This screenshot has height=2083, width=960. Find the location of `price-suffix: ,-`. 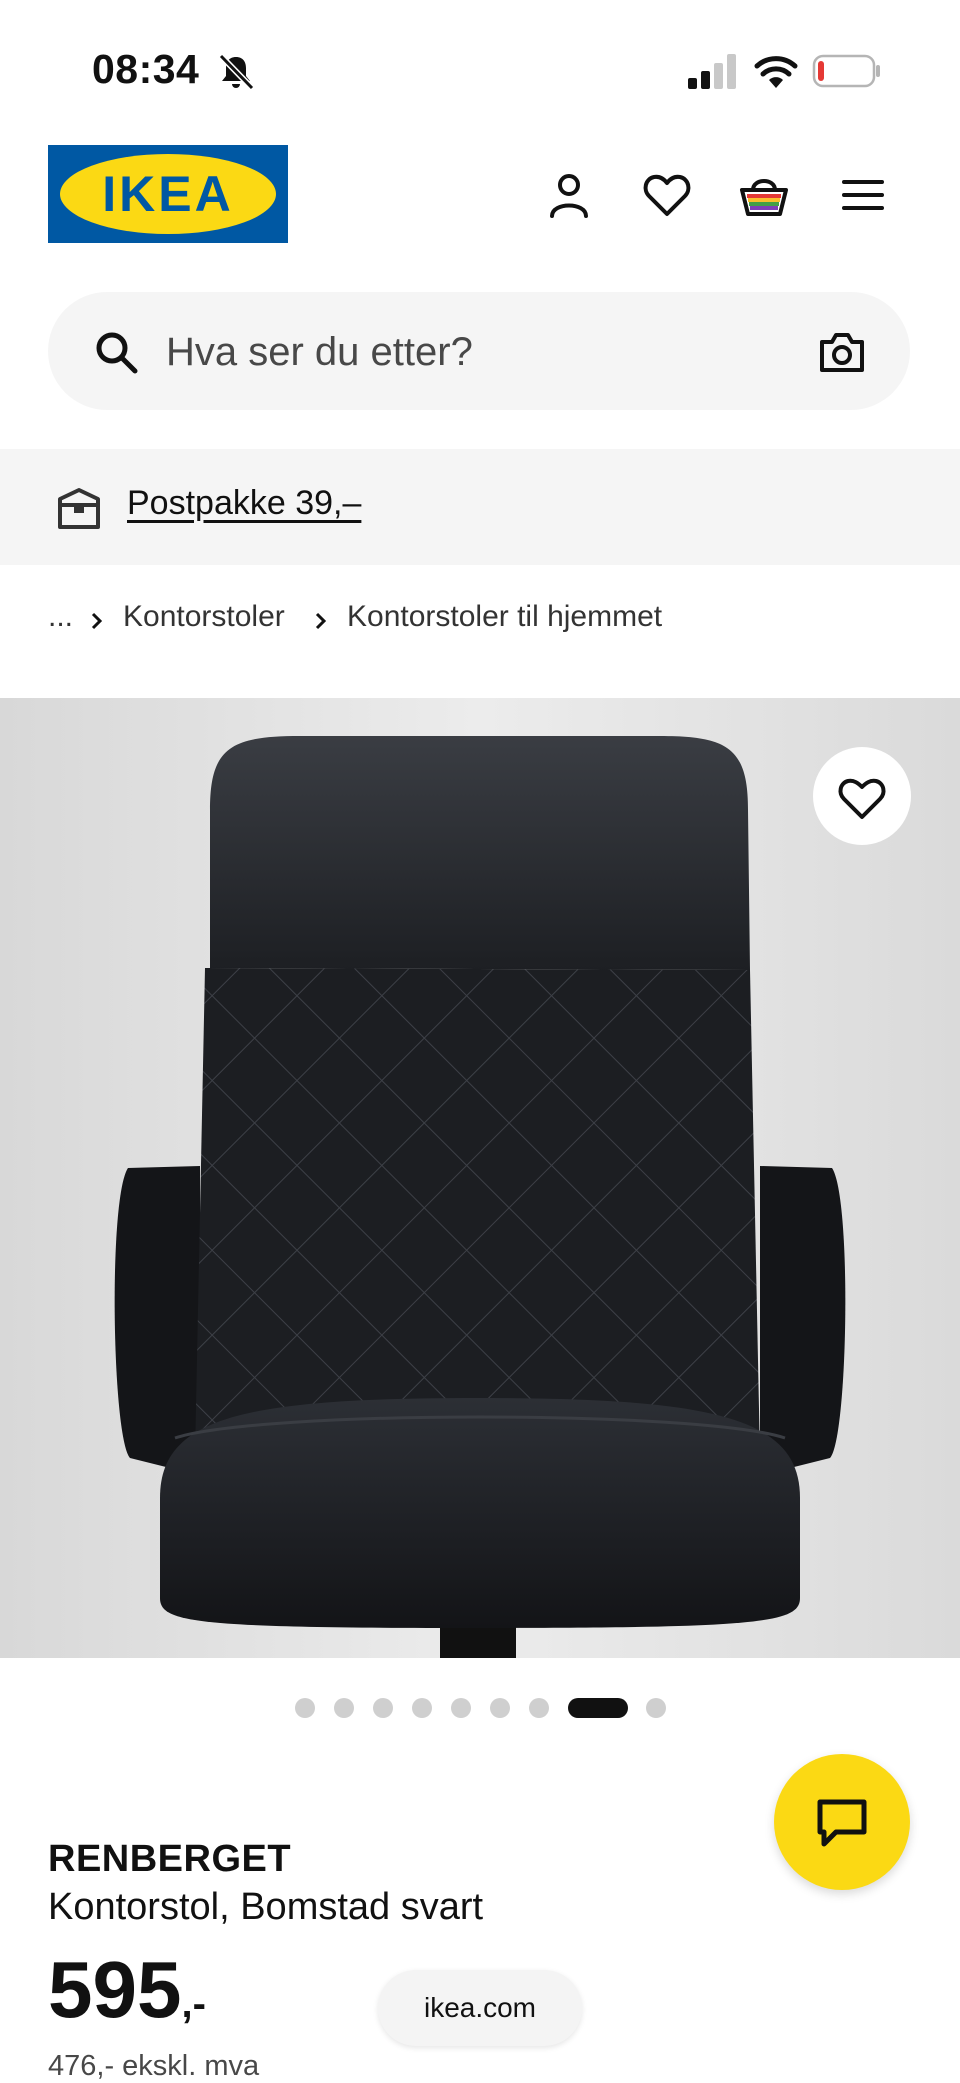

price-suffix: ,- is located at coordinates (193, 2004).